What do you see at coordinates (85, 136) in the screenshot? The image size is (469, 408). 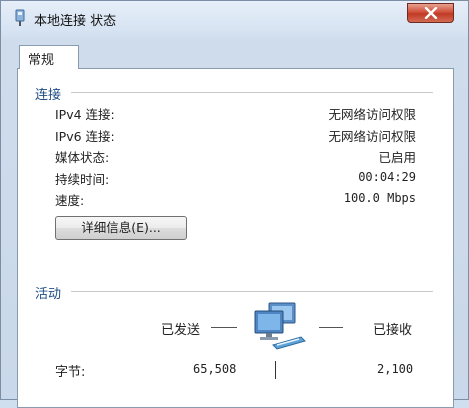 I see `ipv6-label: IPv6 连接:` at bounding box center [85, 136].